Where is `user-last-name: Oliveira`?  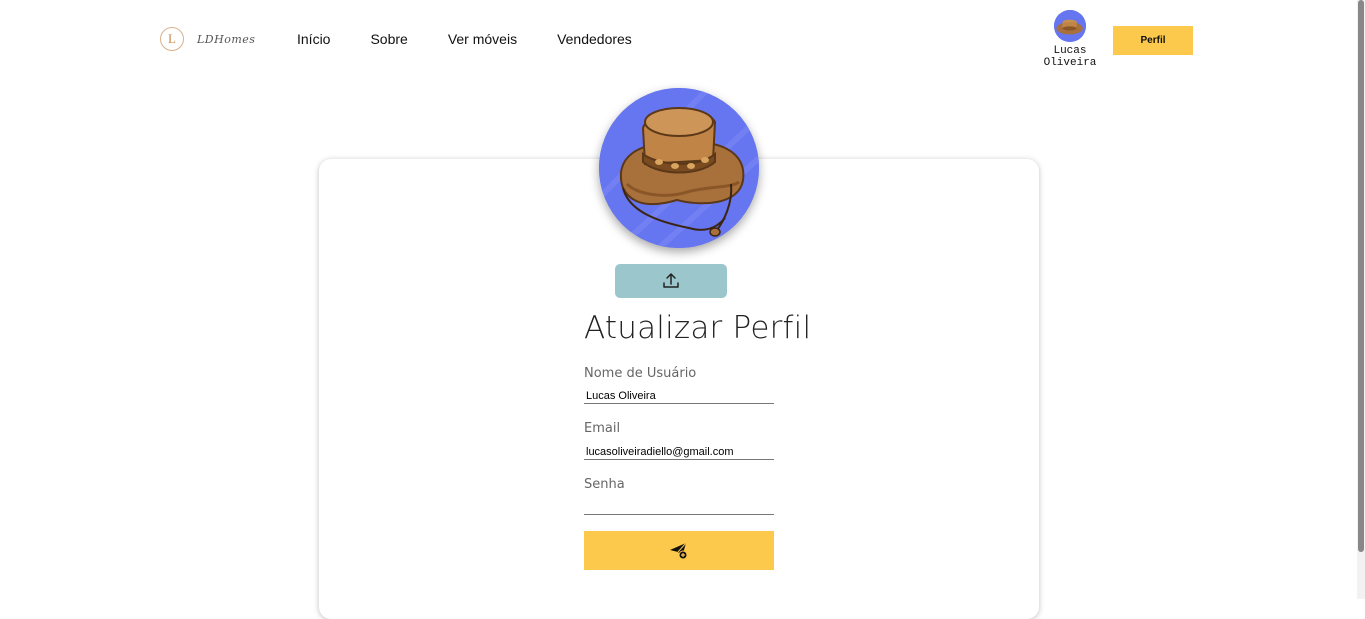 user-last-name: Oliveira is located at coordinates (1070, 63).